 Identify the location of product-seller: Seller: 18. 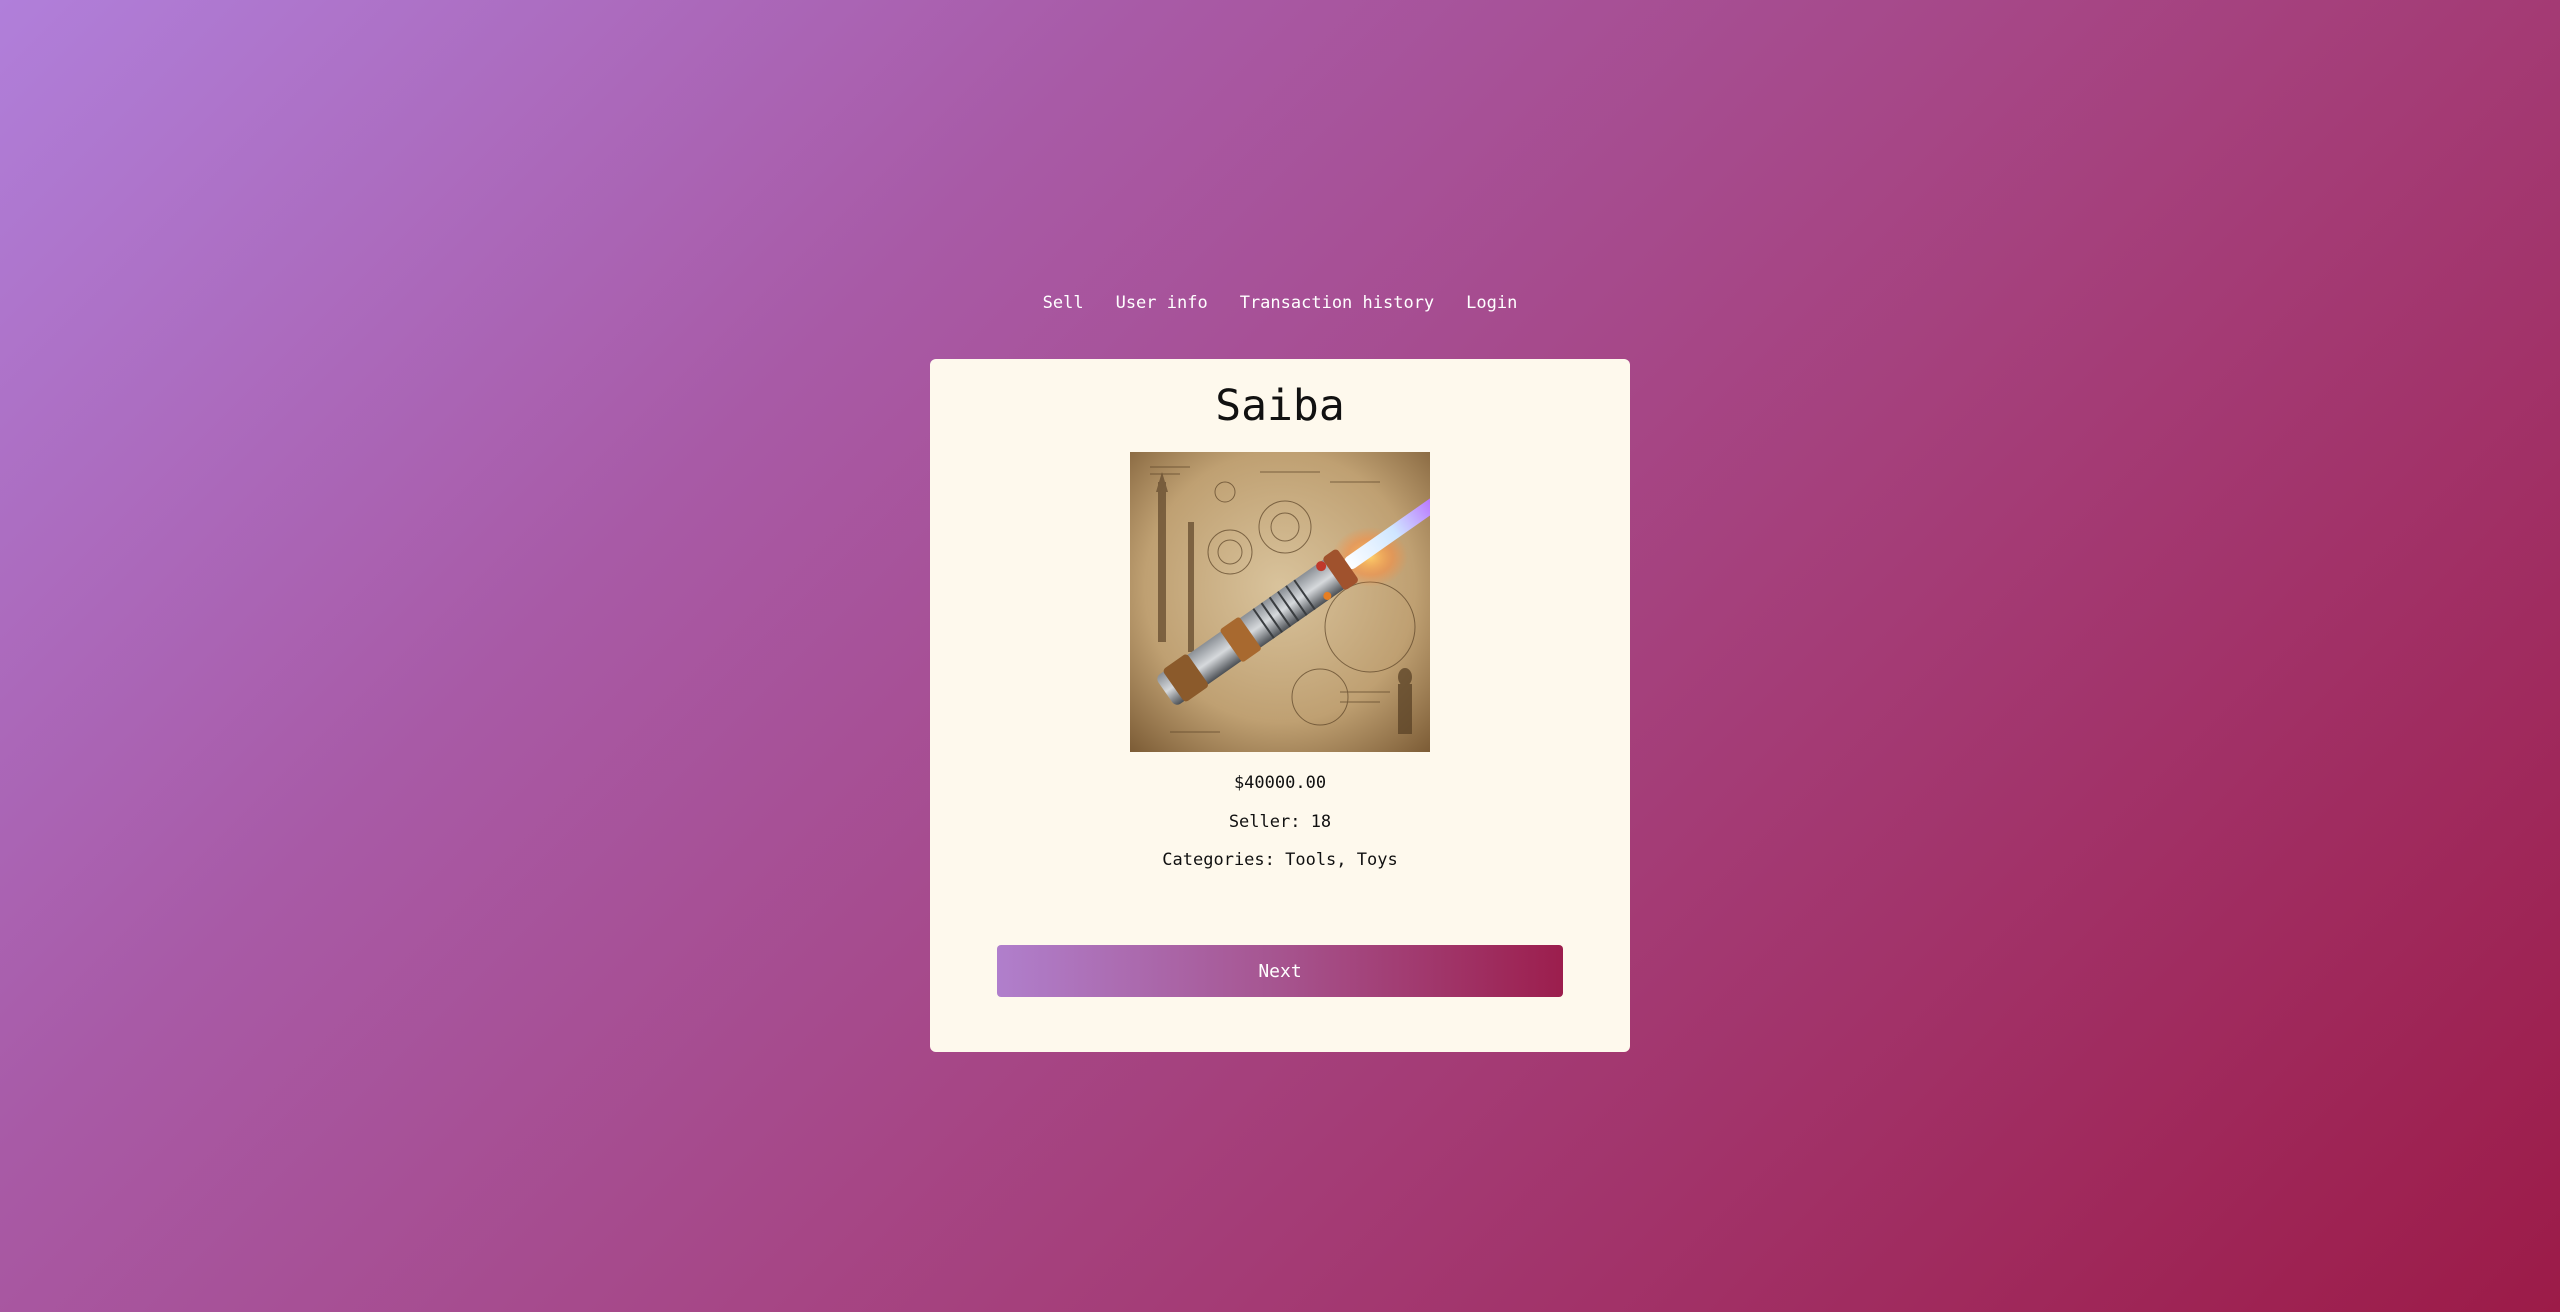
(1280, 822).